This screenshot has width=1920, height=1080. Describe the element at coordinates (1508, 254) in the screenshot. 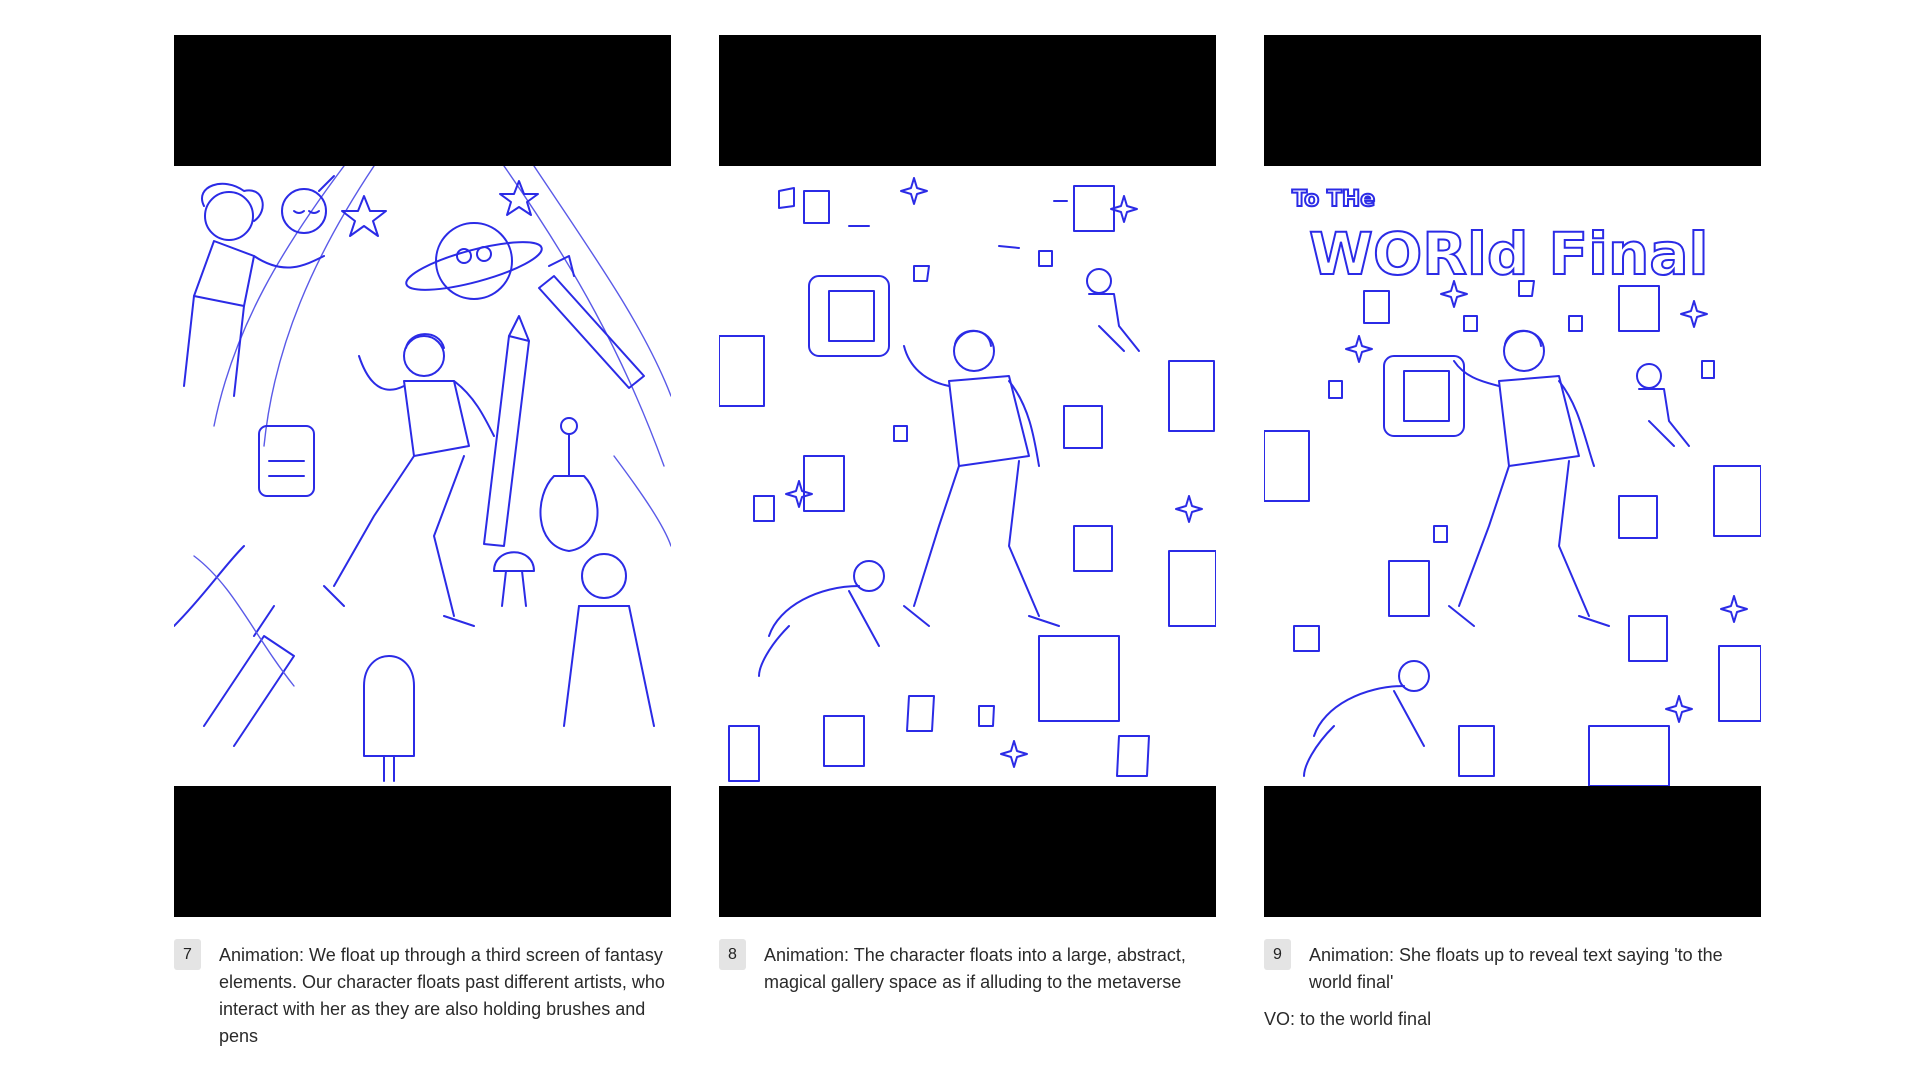

I see `artwork-title-line2: WORld Final` at that location.